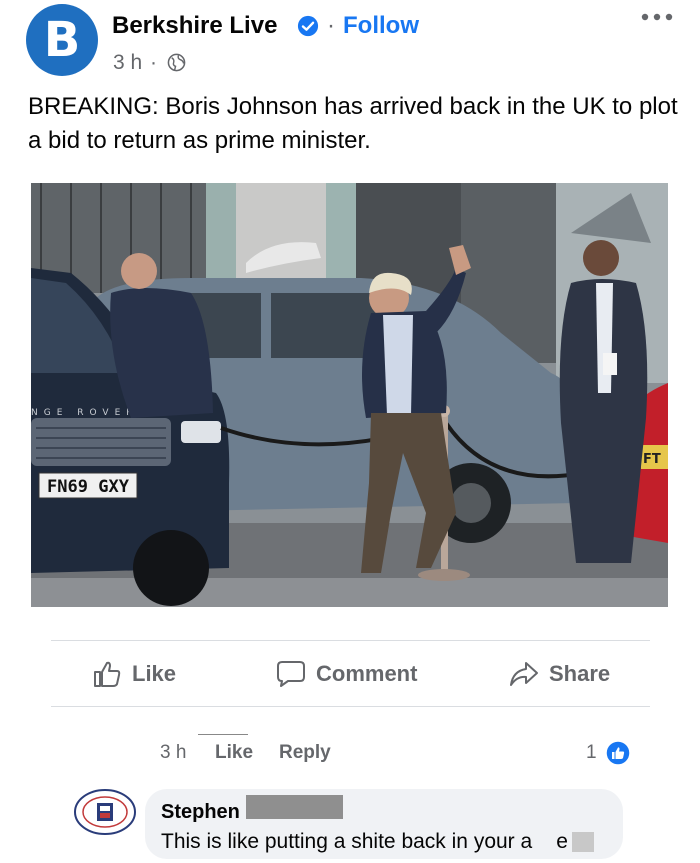 This screenshot has width=700, height=863. What do you see at coordinates (562, 841) in the screenshot?
I see `comment-text-end: e` at bounding box center [562, 841].